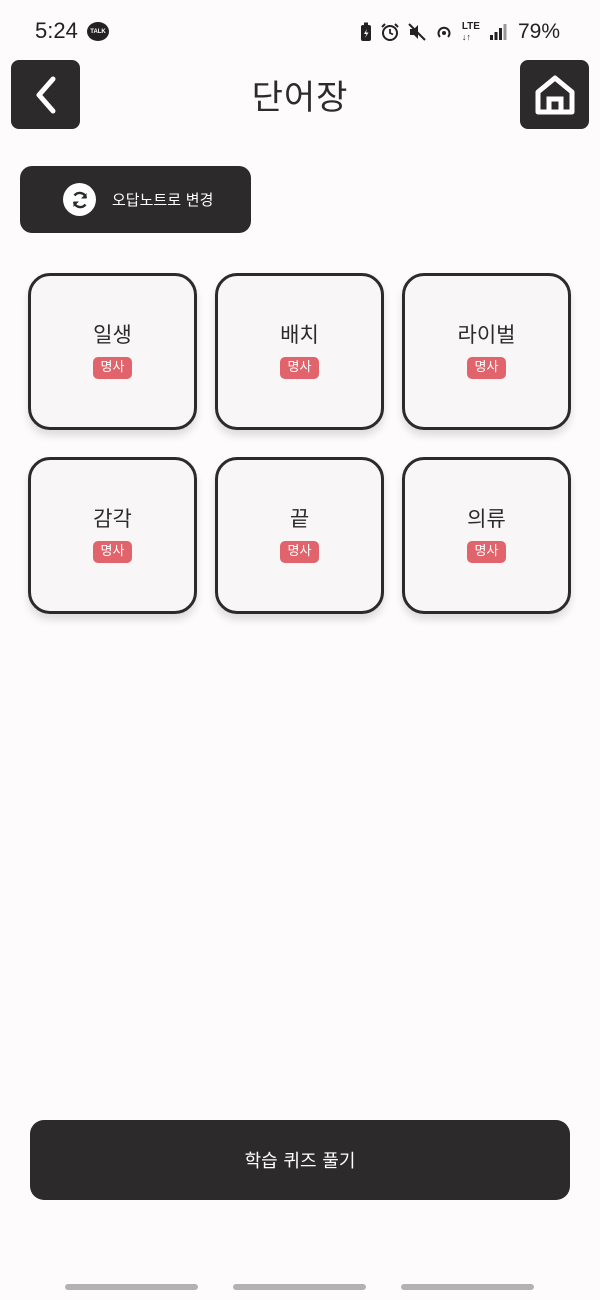  I want to click on word-card: 감각 명사, so click(112, 535).